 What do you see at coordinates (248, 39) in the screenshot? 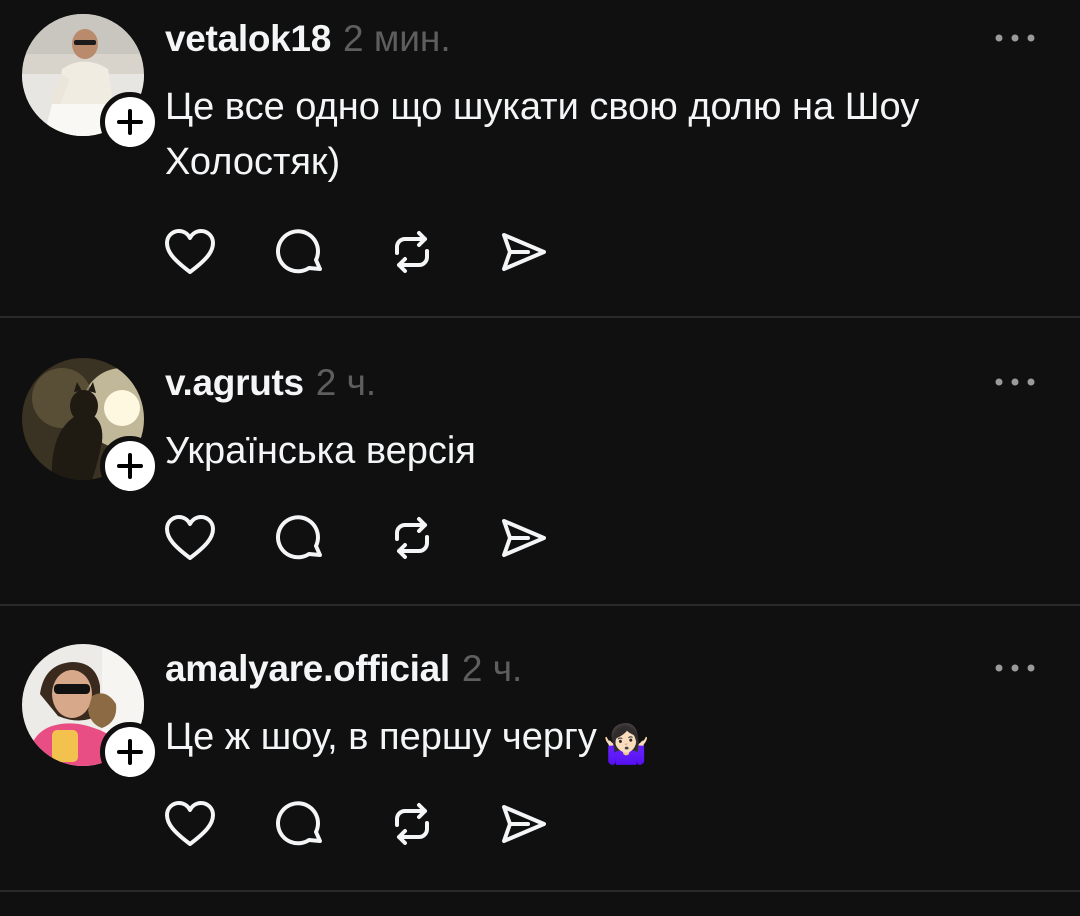
I see `username: vetalok18` at bounding box center [248, 39].